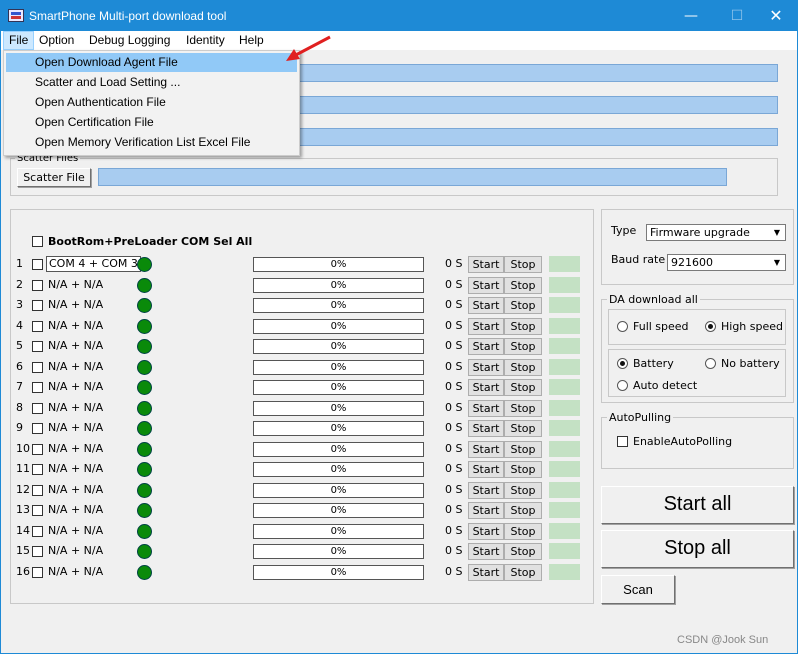 This screenshot has width=798, height=654. I want to click on full-speed-radio, so click(622, 326).